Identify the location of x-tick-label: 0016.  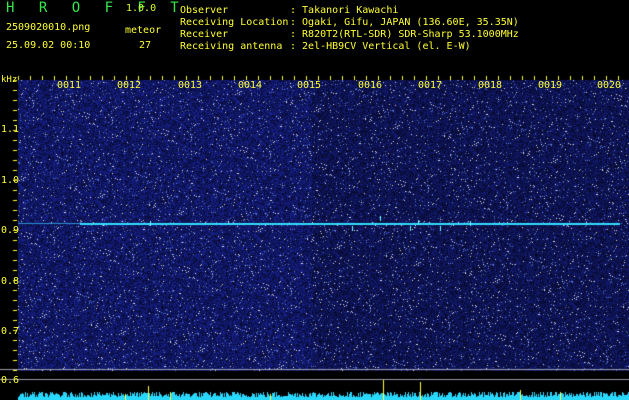
(370, 85).